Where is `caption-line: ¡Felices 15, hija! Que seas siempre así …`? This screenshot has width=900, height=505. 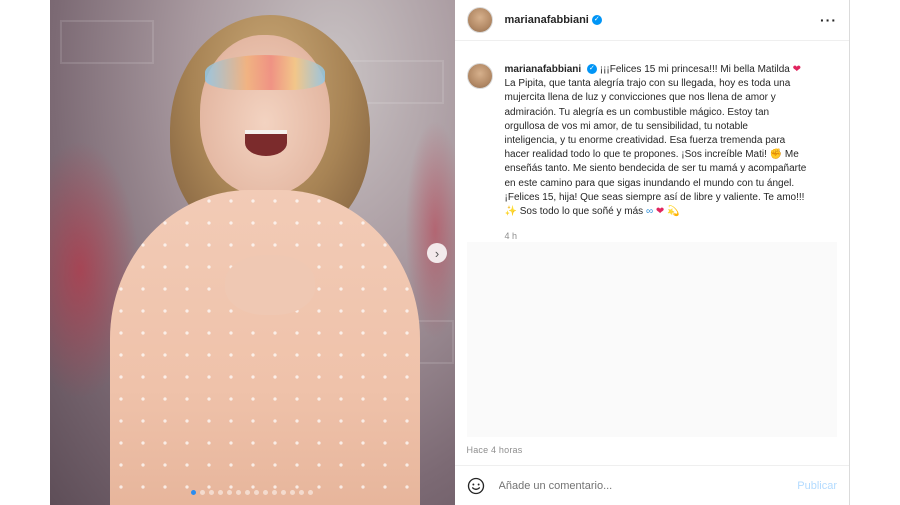
caption-line: ¡Felices 15, hija! Que seas siempre así … is located at coordinates (654, 197).